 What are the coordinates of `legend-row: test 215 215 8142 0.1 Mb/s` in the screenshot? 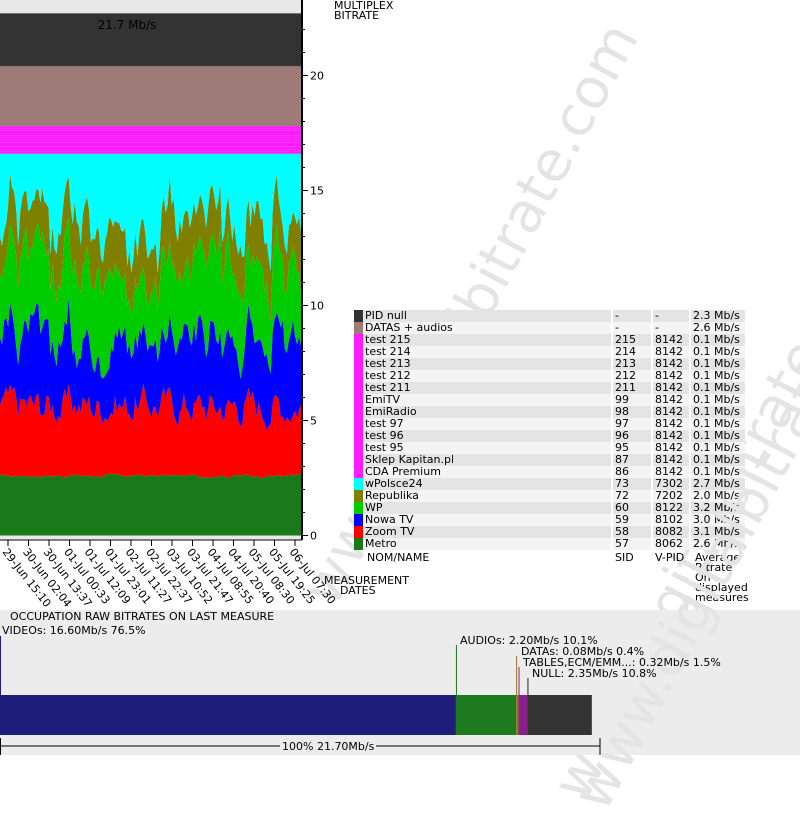 It's located at (549, 340).